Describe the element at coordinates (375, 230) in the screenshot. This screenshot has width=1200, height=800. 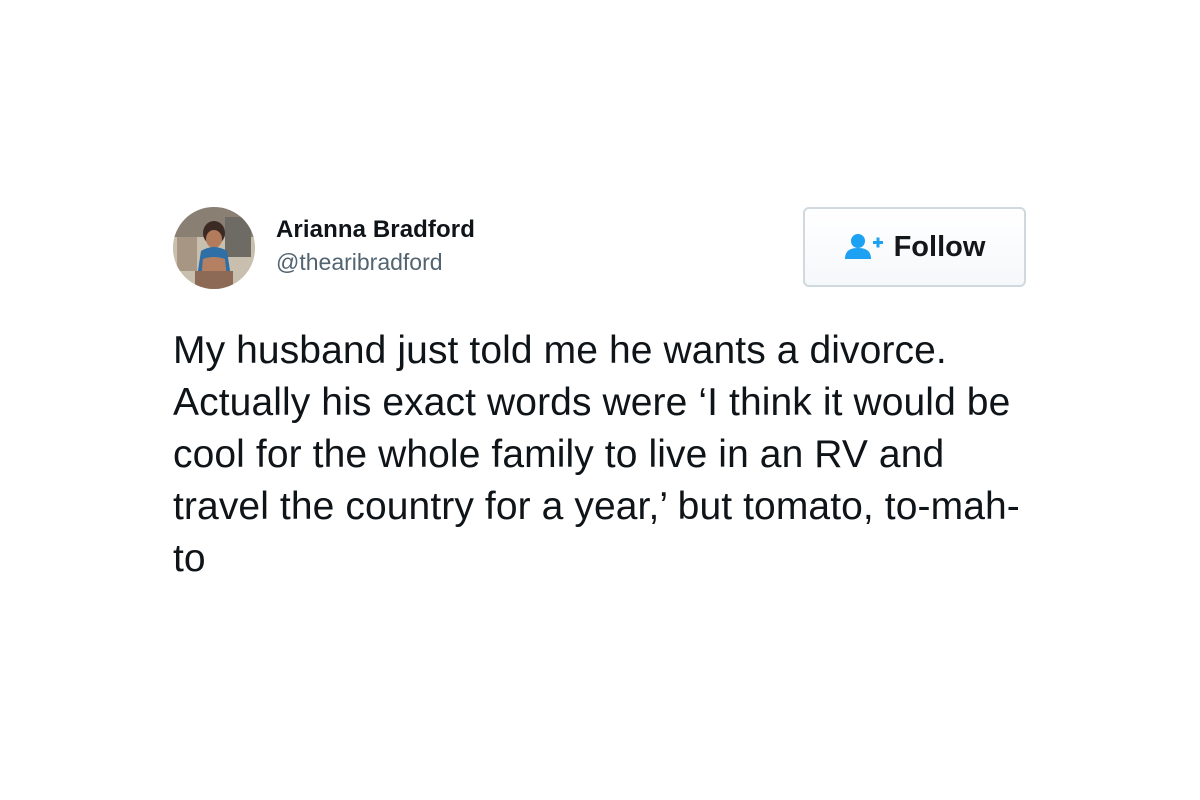
I see `author-display-name: Arianna Bradford` at that location.